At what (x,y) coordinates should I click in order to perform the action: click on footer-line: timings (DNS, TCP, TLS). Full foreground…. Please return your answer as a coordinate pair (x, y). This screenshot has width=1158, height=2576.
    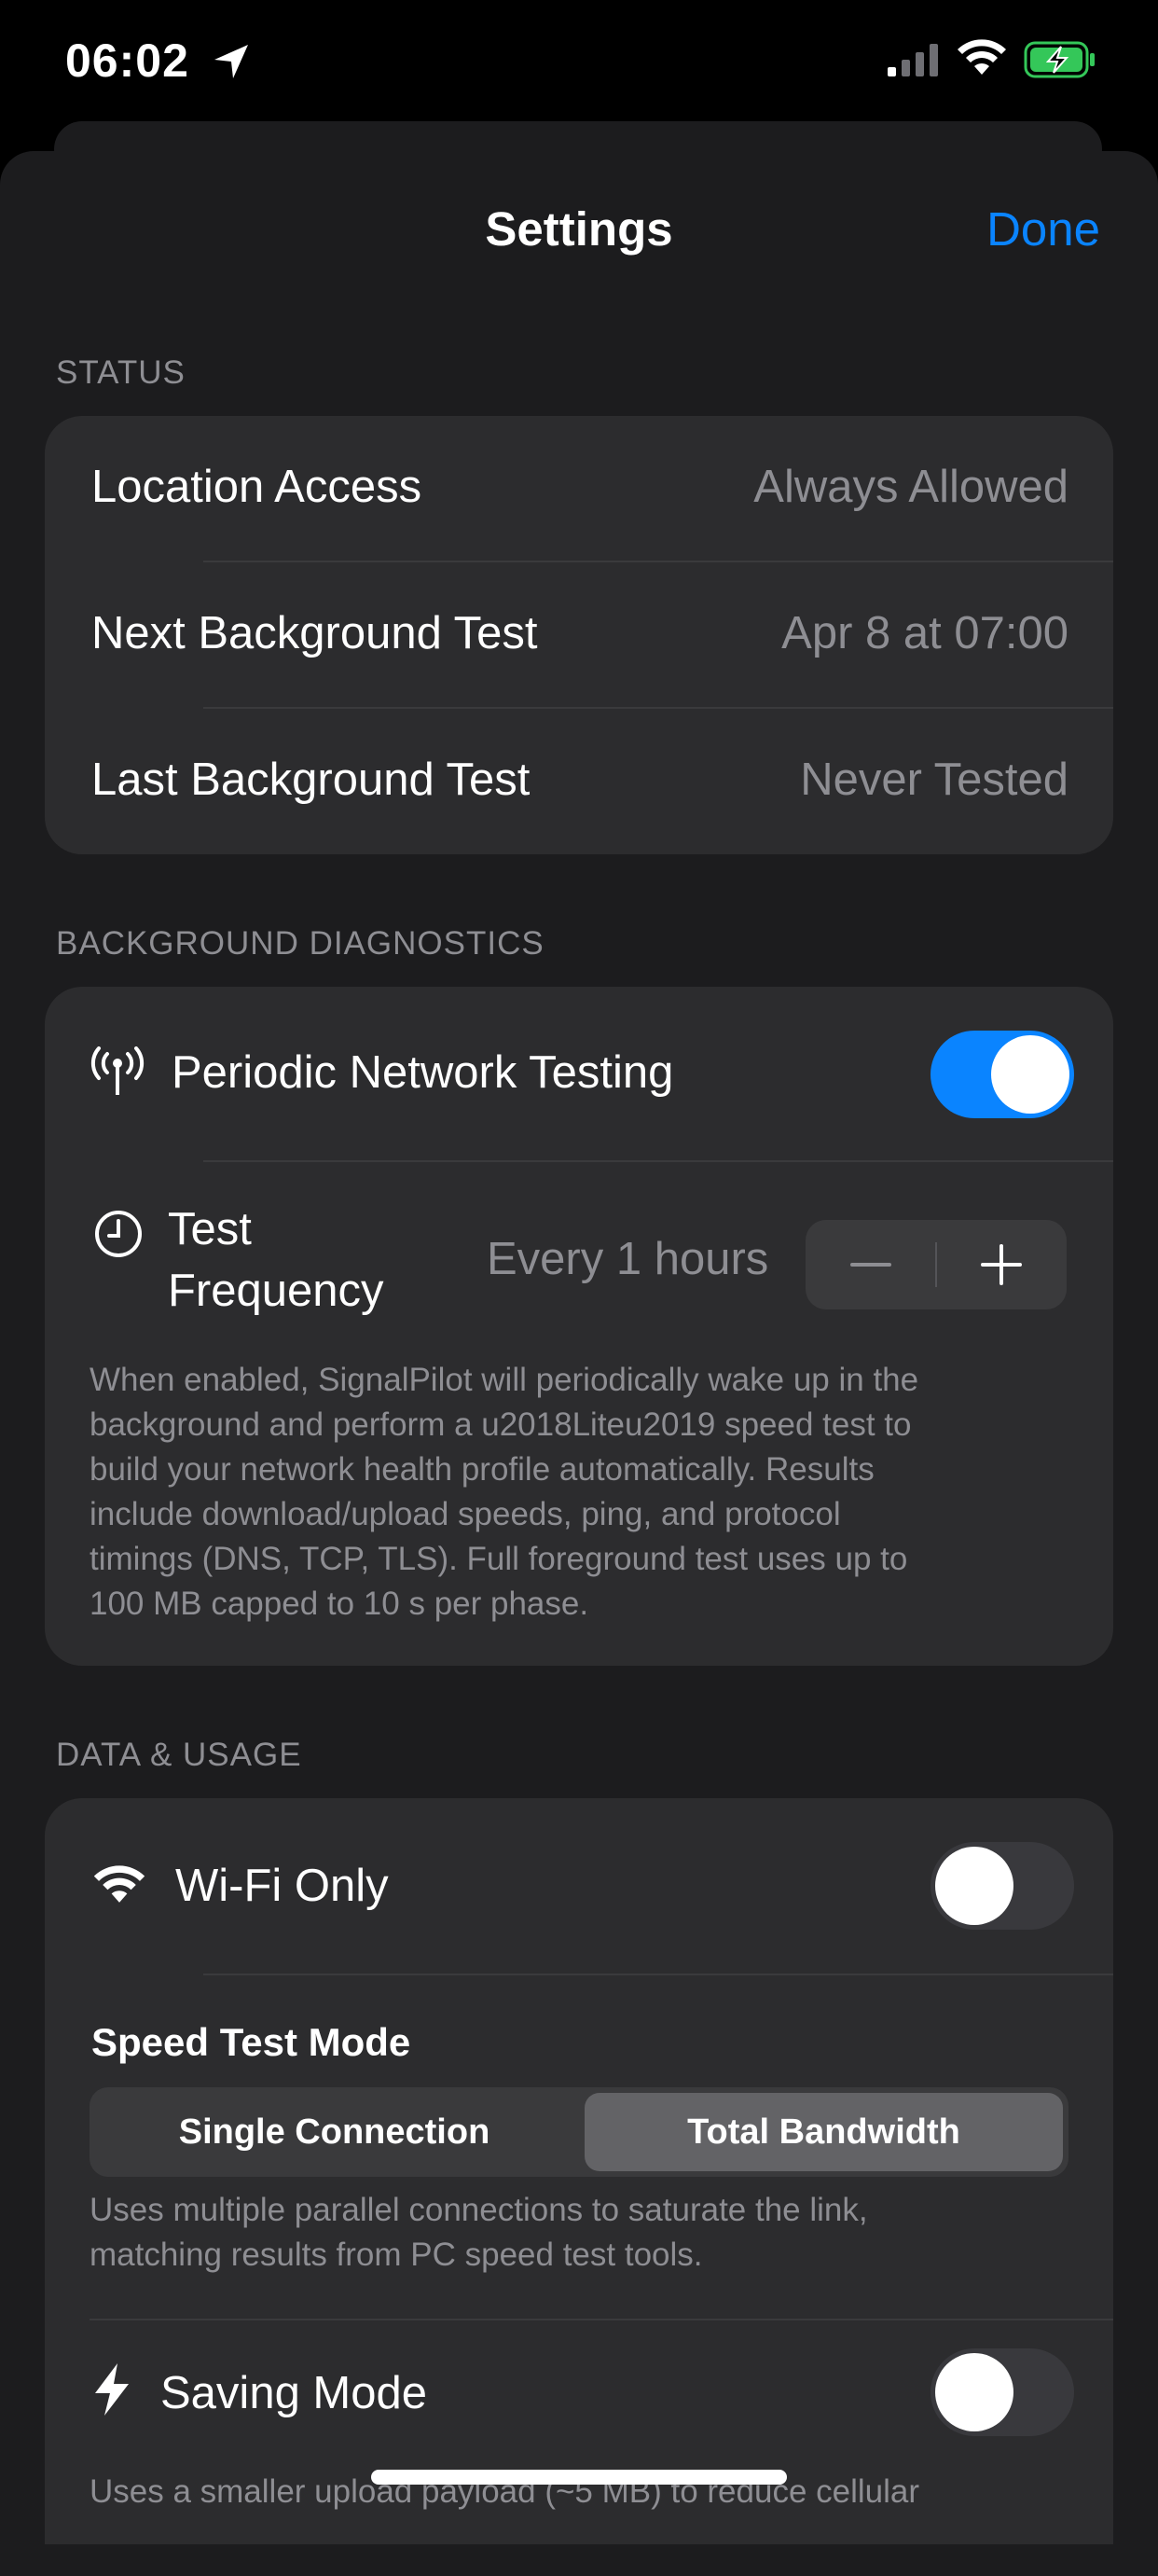
    Looking at the image, I should click on (499, 1559).